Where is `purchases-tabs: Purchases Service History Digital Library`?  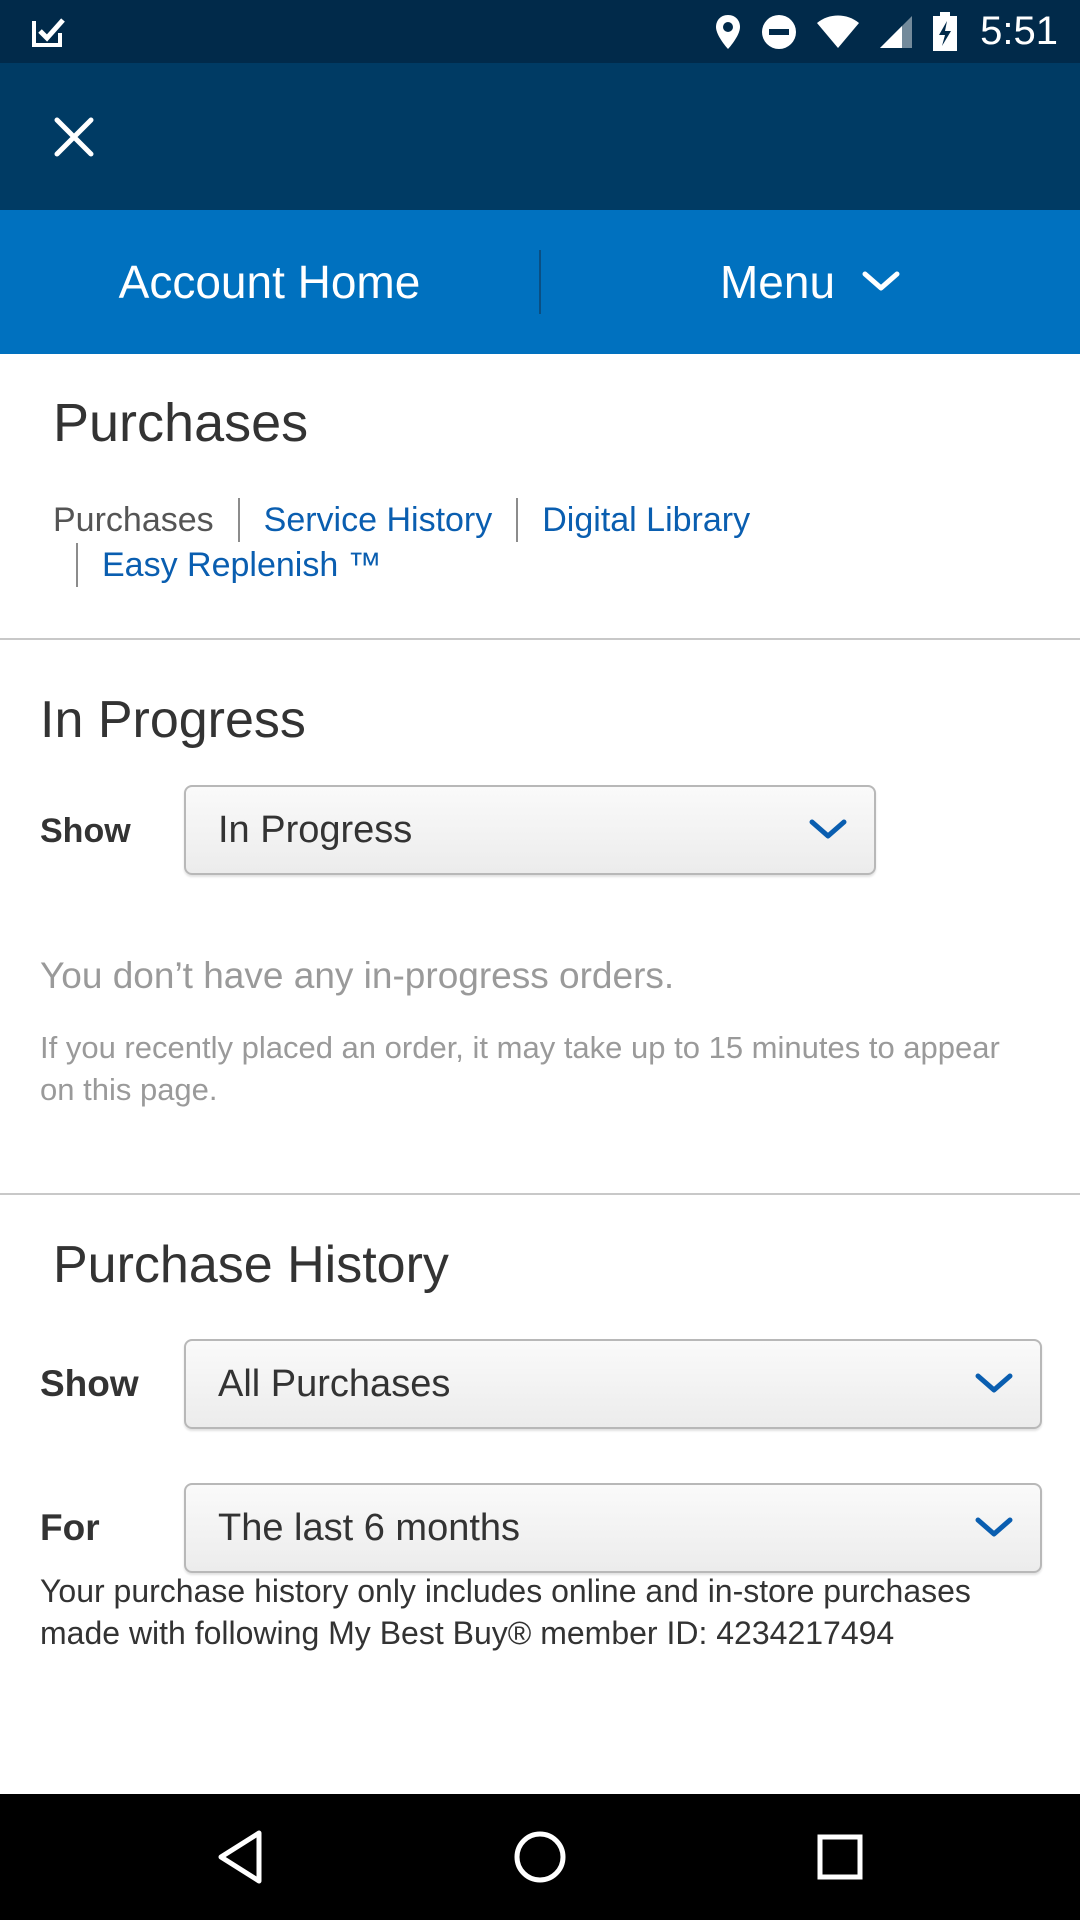
purchases-tabs: Purchases Service History Digital Library is located at coordinates (543, 519).